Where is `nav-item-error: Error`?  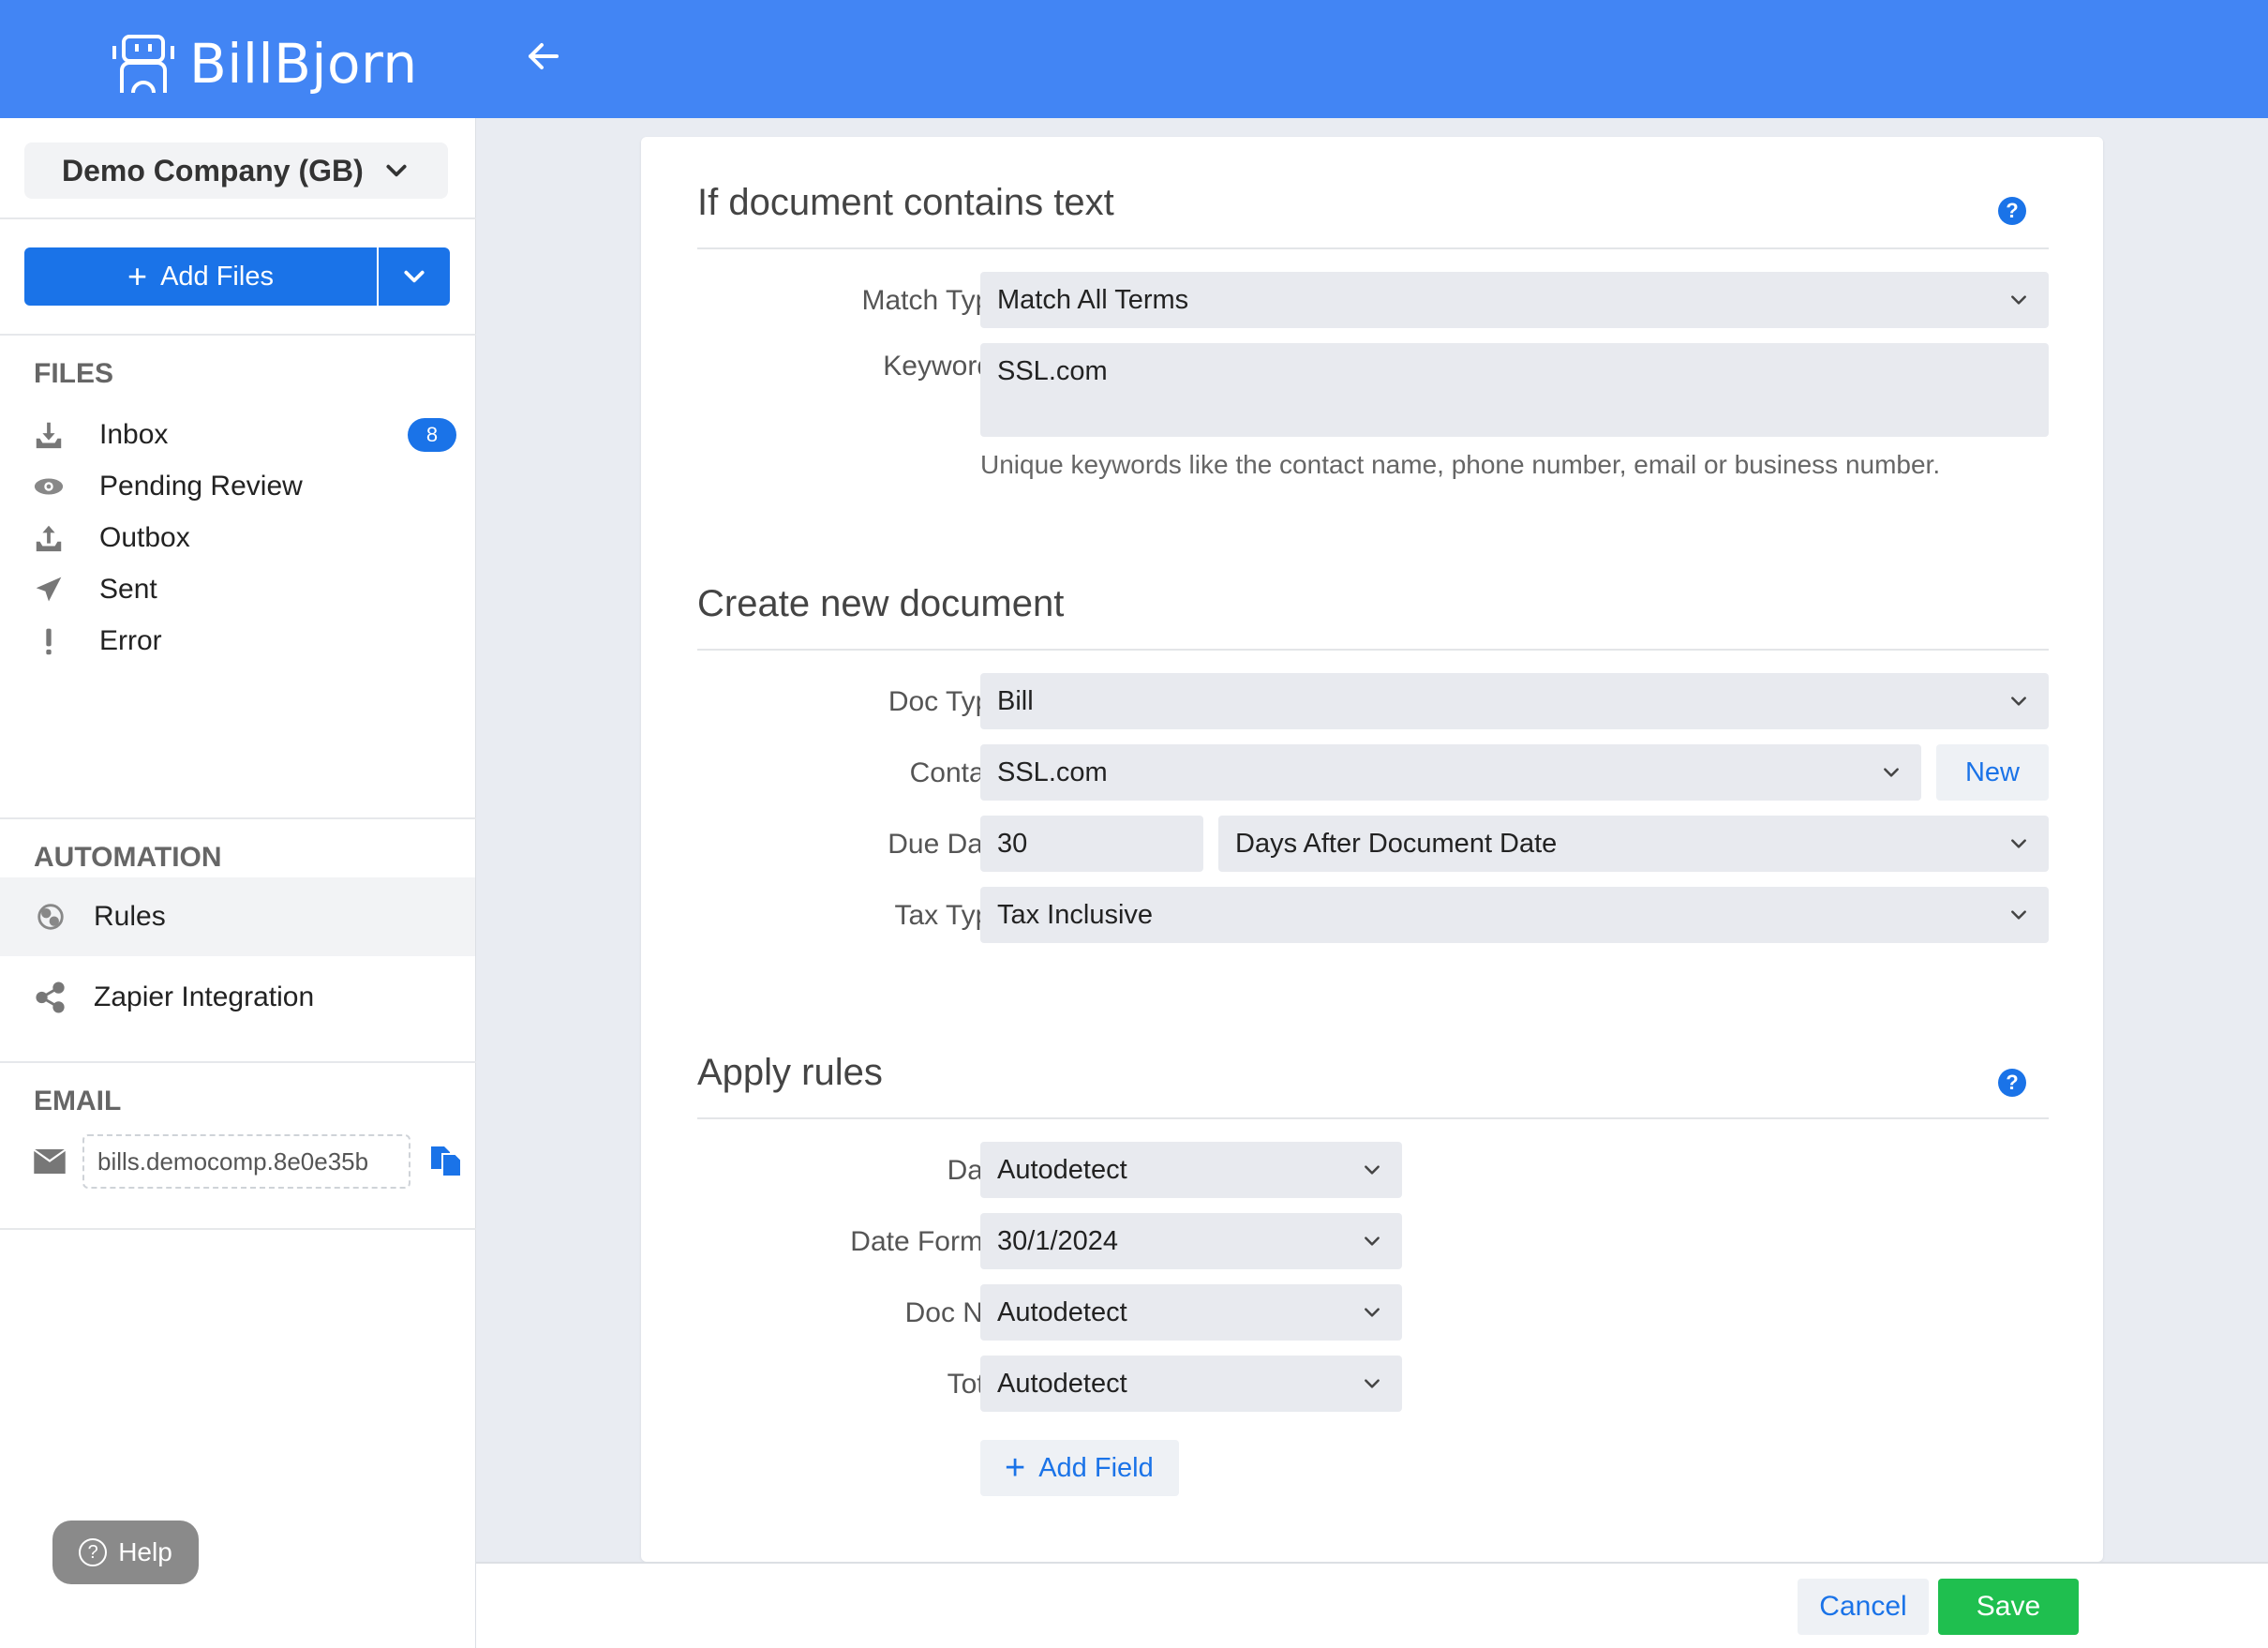
nav-item-error: Error is located at coordinates (238, 641).